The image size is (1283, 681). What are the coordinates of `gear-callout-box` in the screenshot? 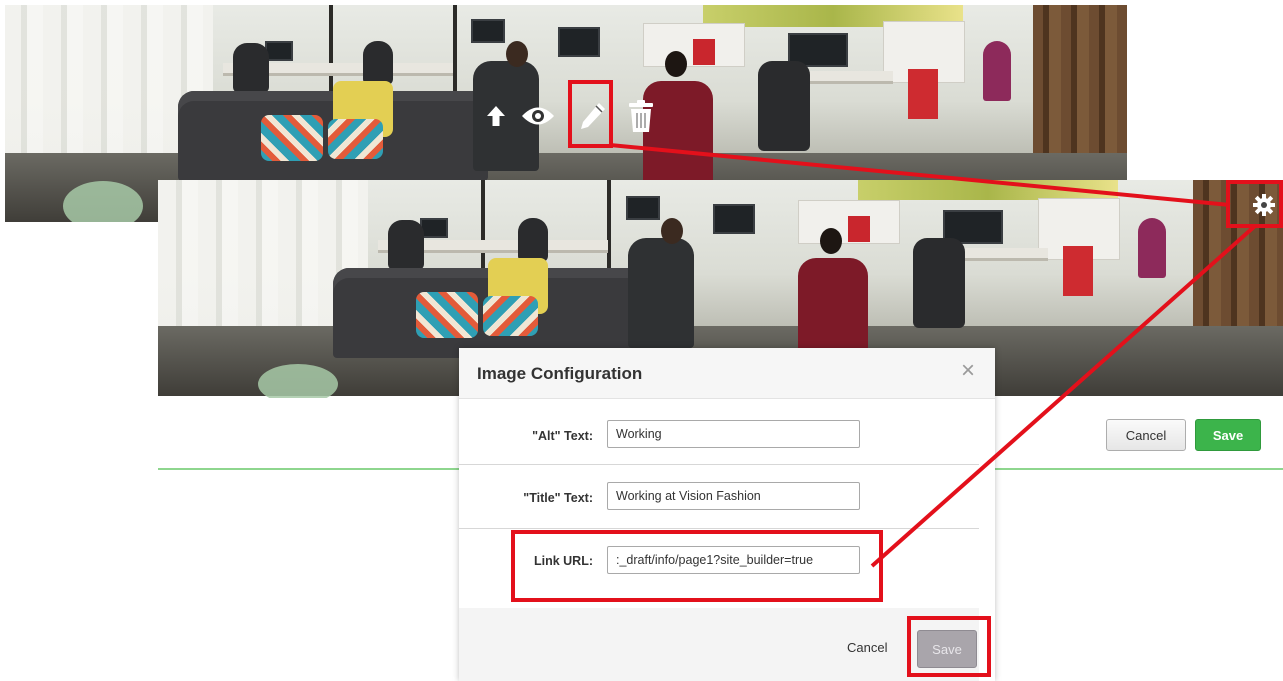 It's located at (1254, 204).